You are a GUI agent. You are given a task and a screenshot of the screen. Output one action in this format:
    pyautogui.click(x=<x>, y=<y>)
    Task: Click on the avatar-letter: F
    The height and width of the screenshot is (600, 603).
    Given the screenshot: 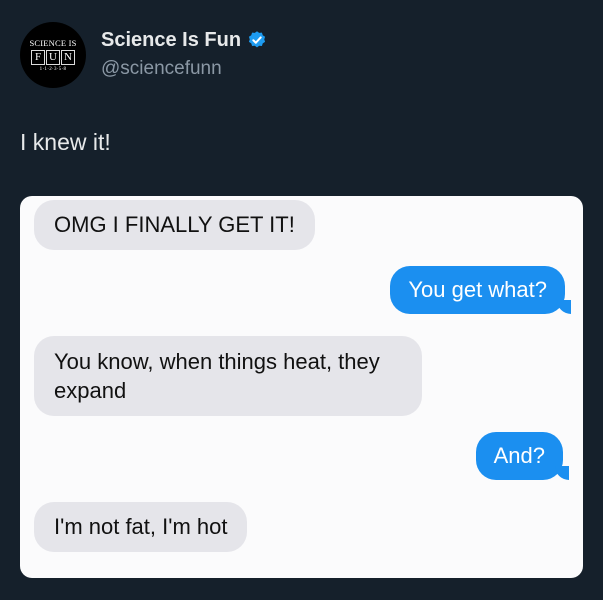 What is the action you would take?
    pyautogui.click(x=38, y=57)
    